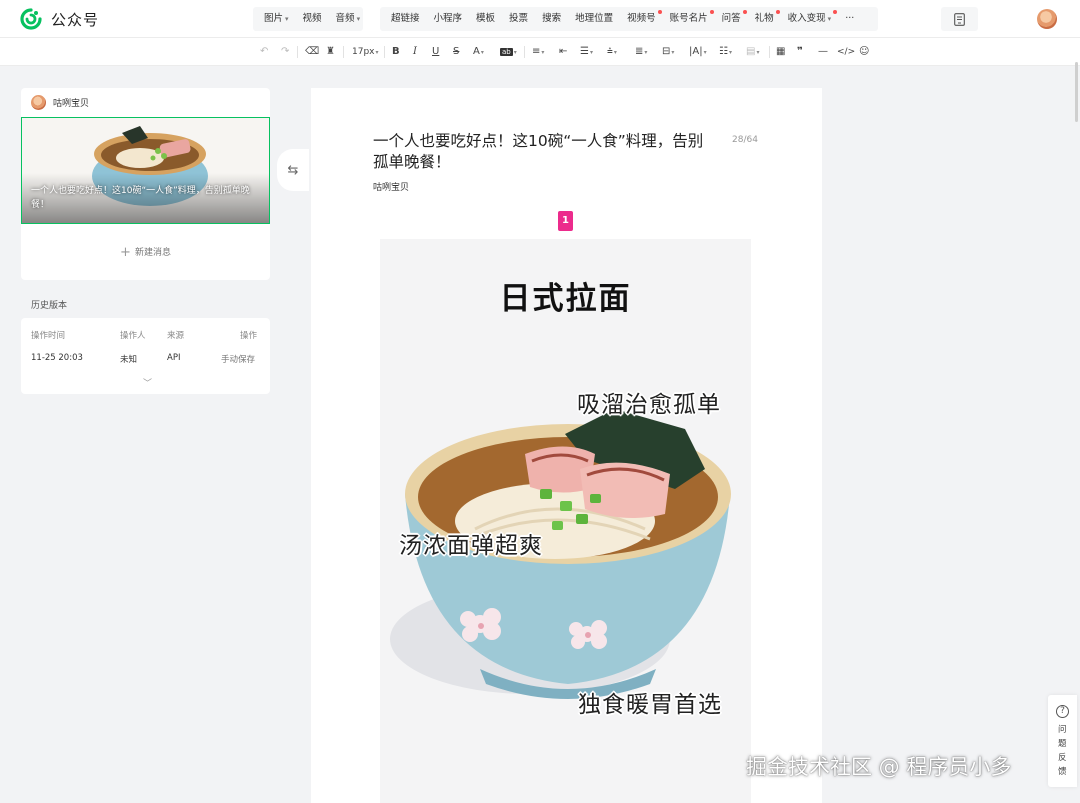 Image resolution: width=1080 pixels, height=803 pixels. What do you see at coordinates (1047, 19) in the screenshot?
I see `user-avatar` at bounding box center [1047, 19].